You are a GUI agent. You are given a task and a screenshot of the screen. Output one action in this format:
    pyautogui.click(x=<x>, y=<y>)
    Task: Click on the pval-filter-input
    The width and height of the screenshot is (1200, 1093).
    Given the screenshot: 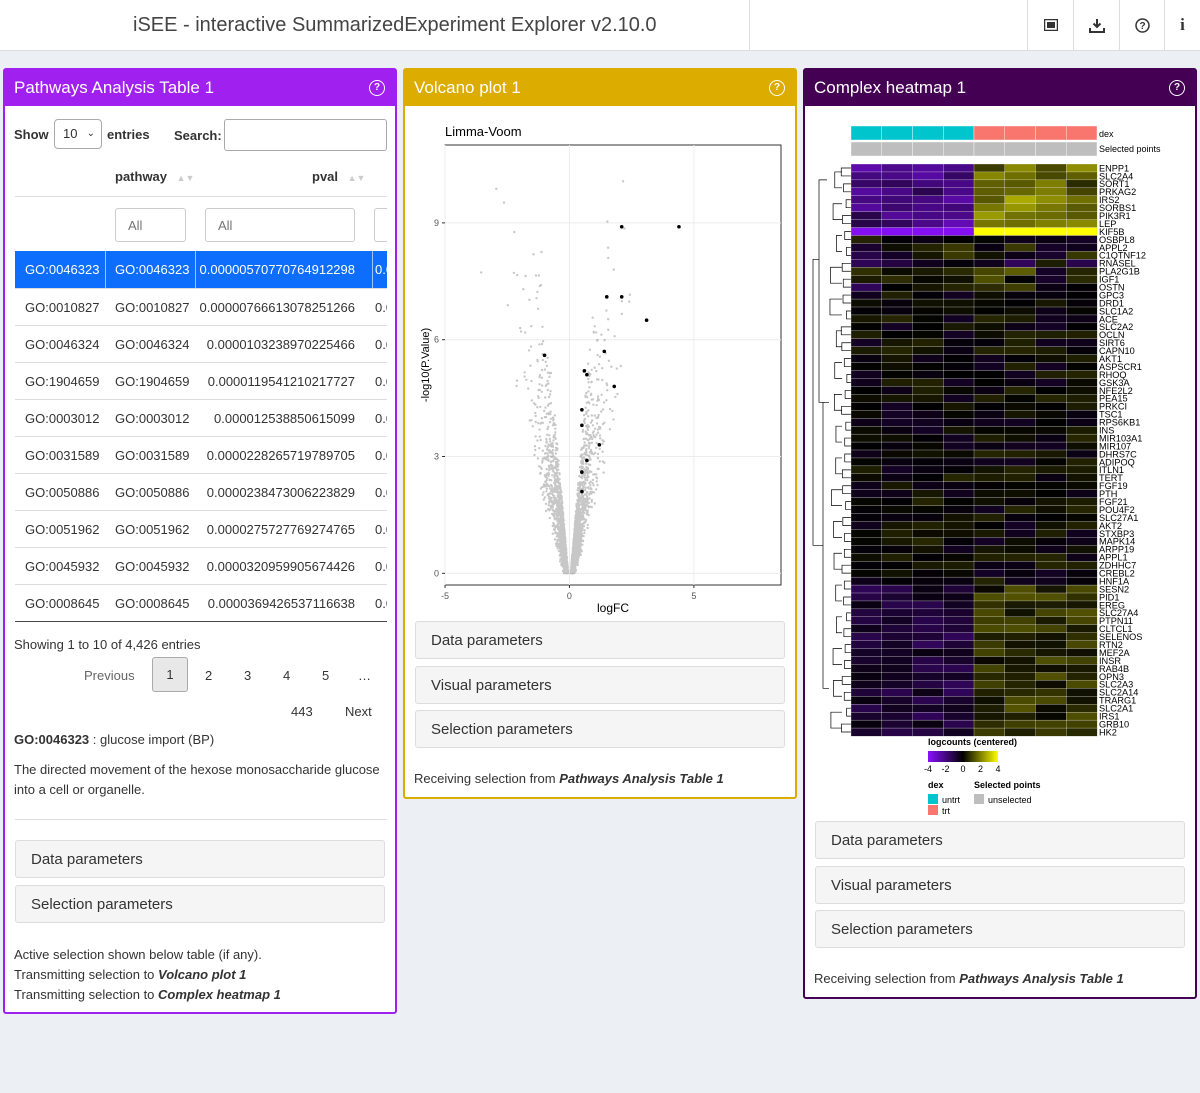 What is the action you would take?
    pyautogui.click(x=280, y=225)
    